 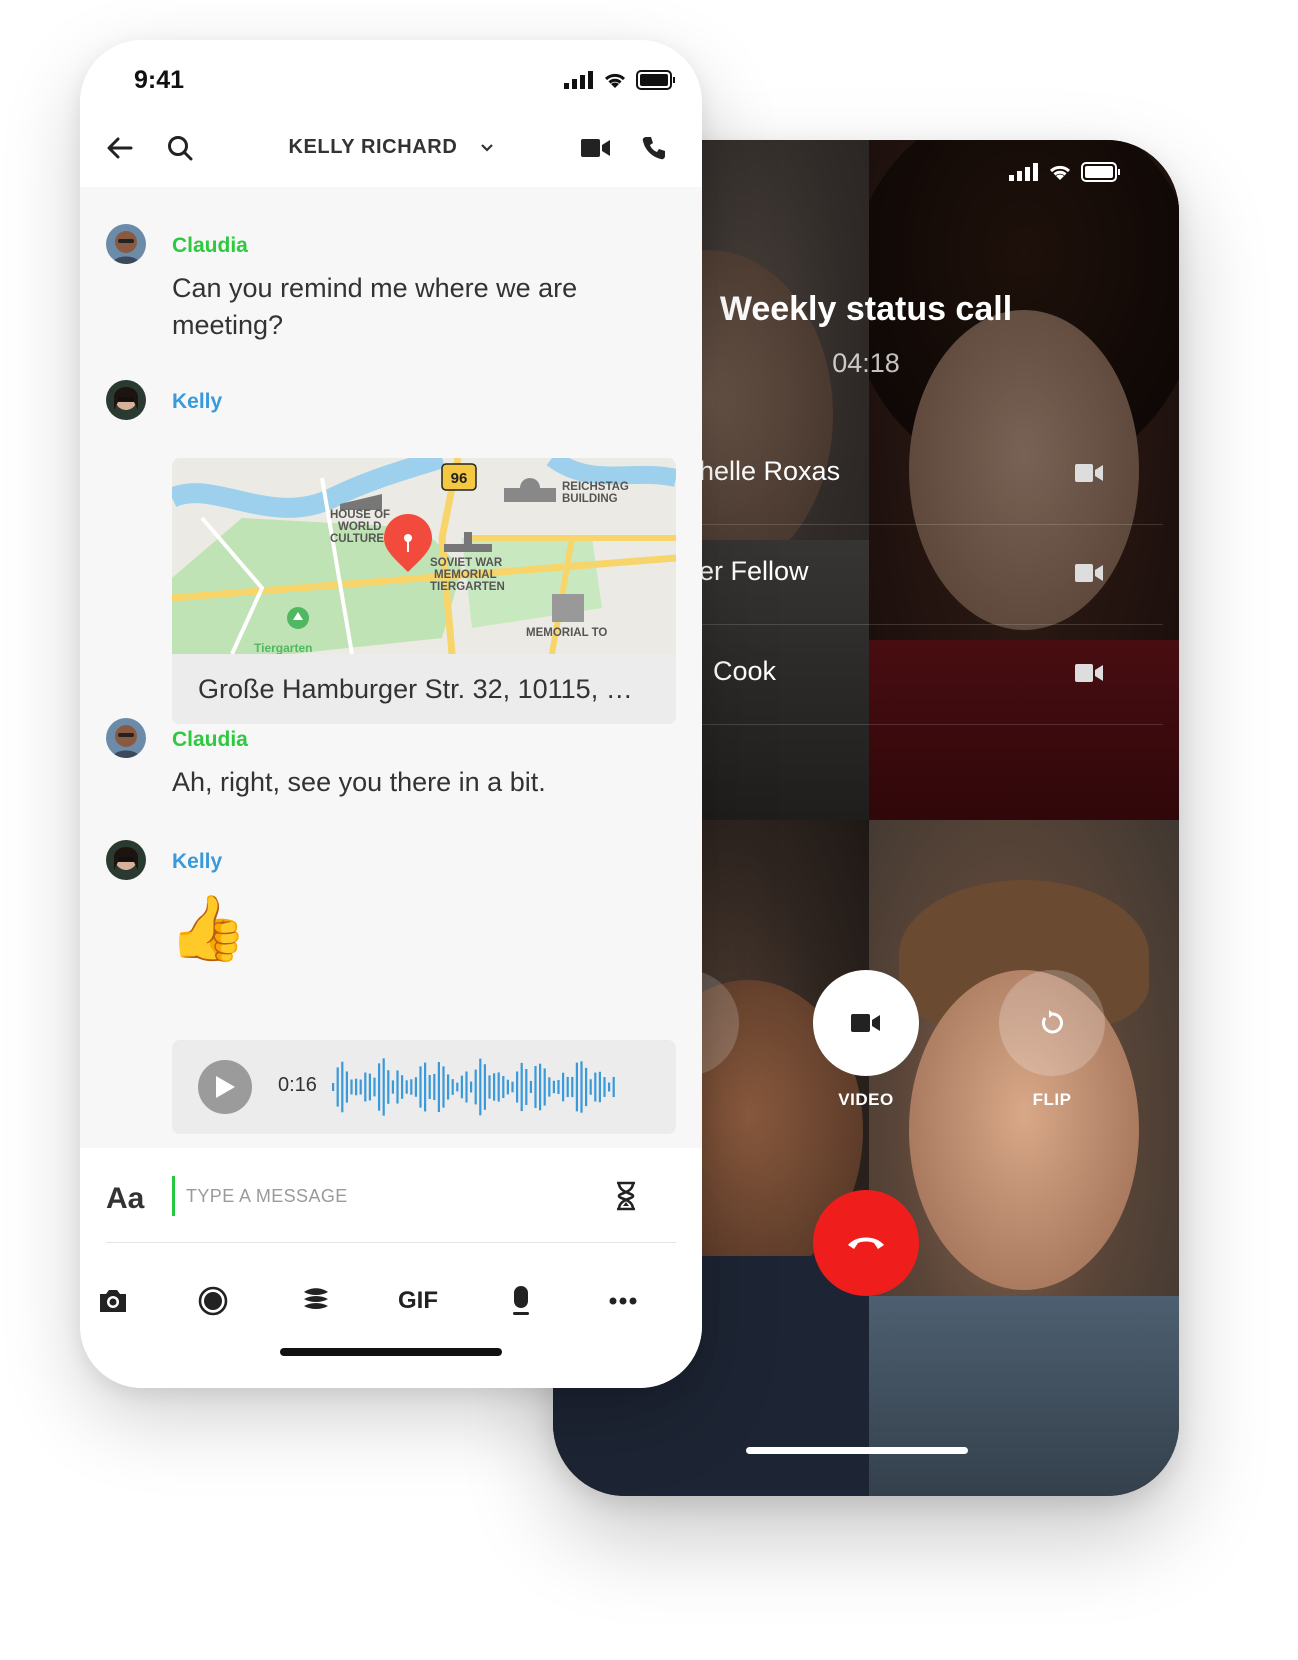 I want to click on video-call-button, so click(x=596, y=148).